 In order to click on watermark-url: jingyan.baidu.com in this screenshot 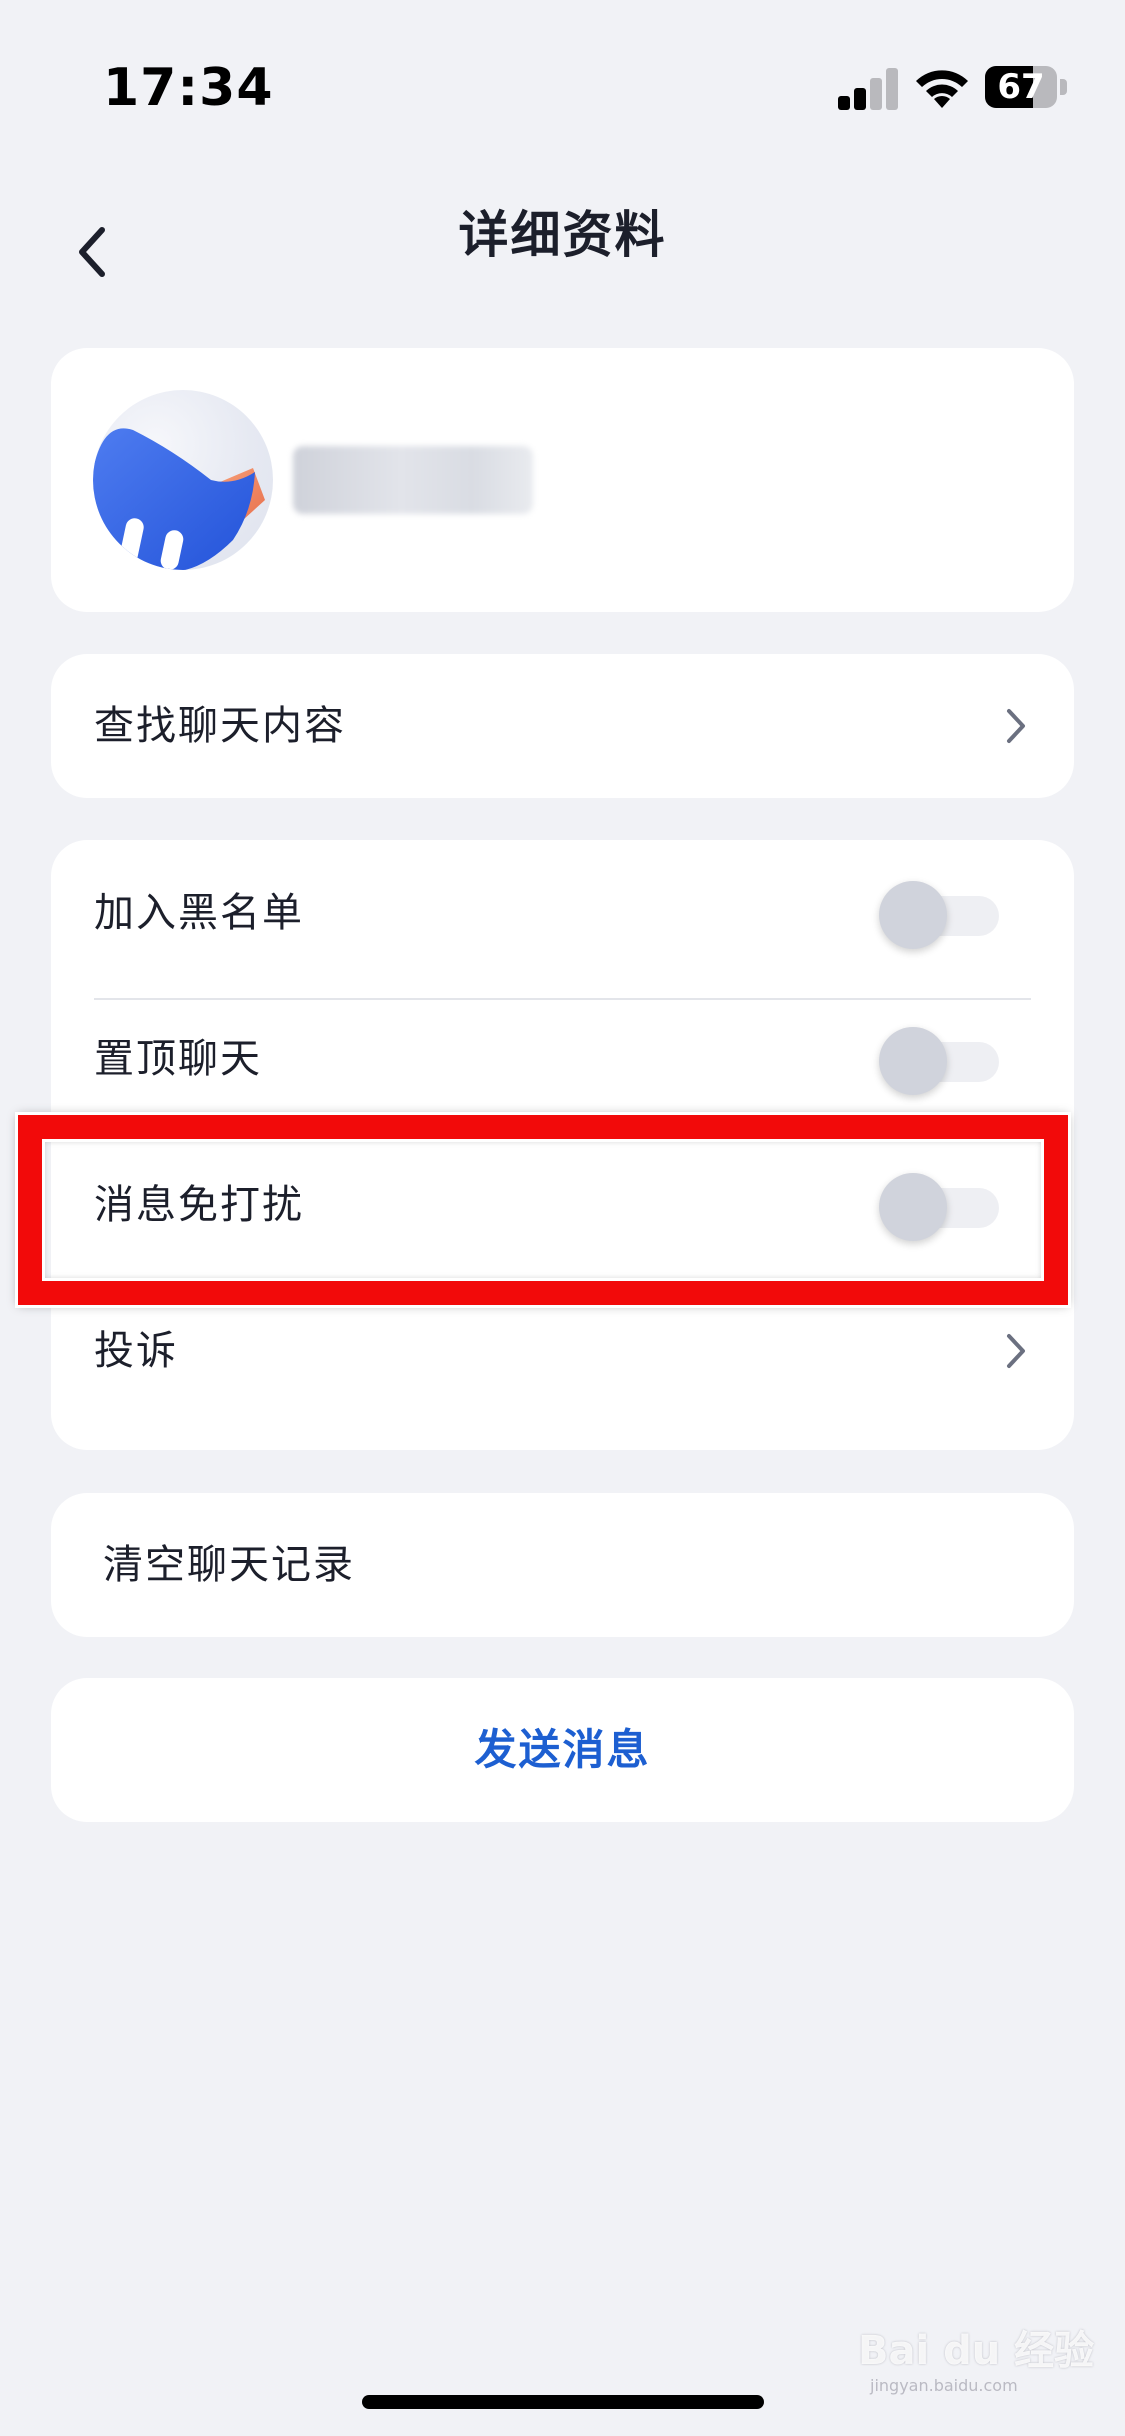, I will do `click(944, 2385)`.